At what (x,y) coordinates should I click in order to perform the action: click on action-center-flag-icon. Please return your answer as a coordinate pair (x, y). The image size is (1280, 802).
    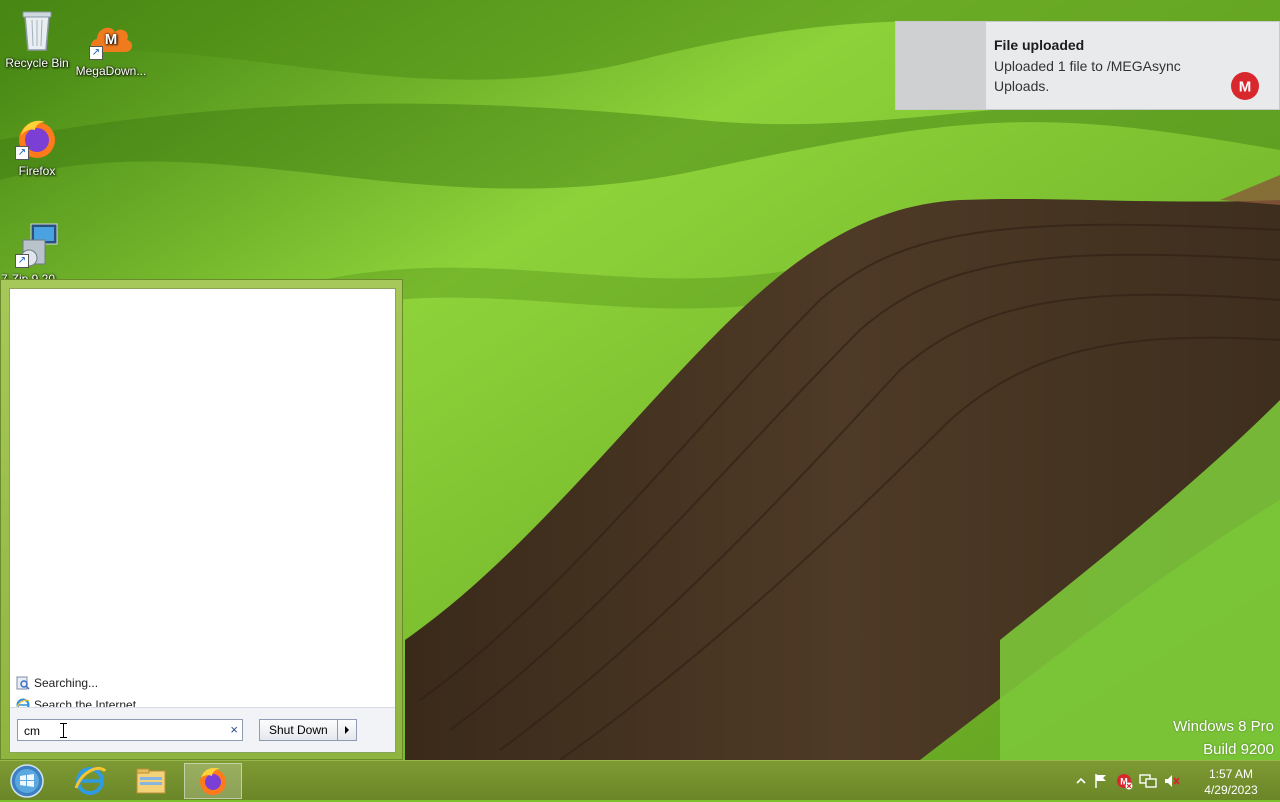
    Looking at the image, I should click on (1101, 781).